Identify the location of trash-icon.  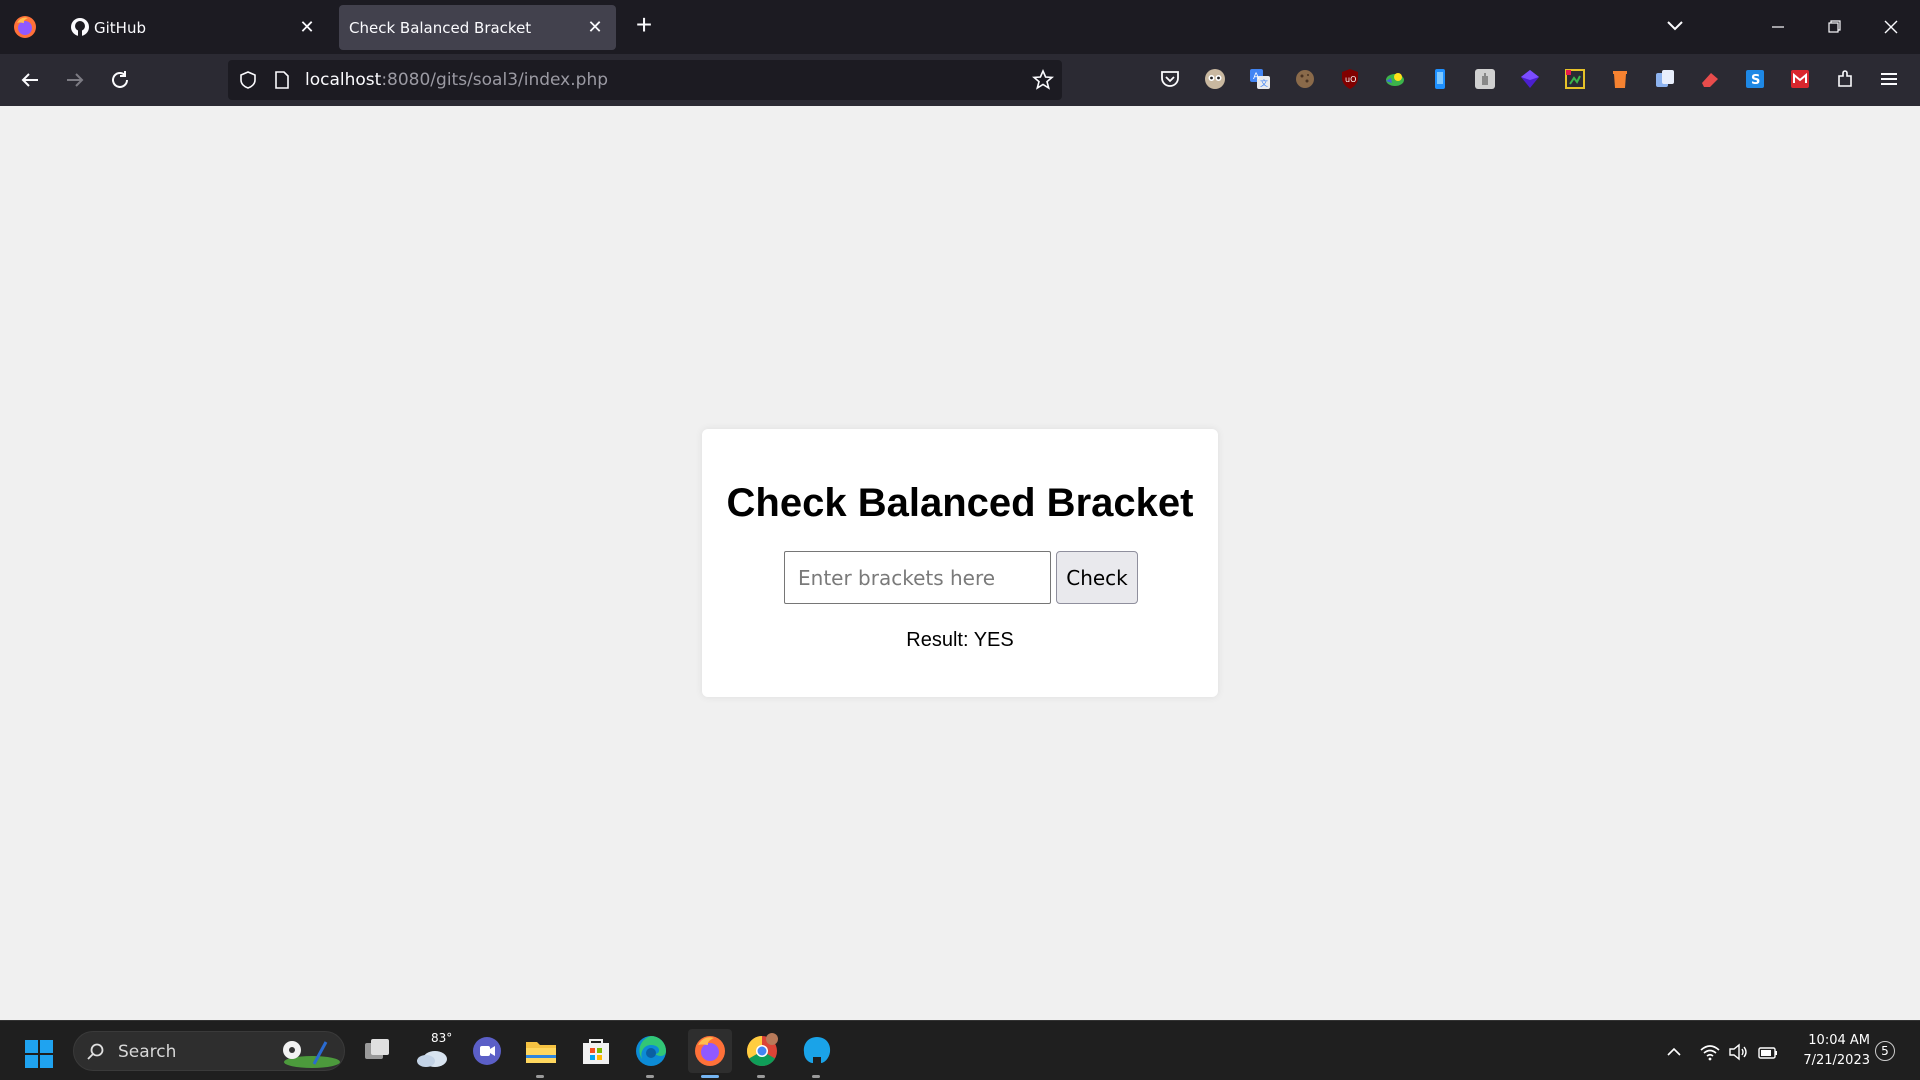
(1620, 79).